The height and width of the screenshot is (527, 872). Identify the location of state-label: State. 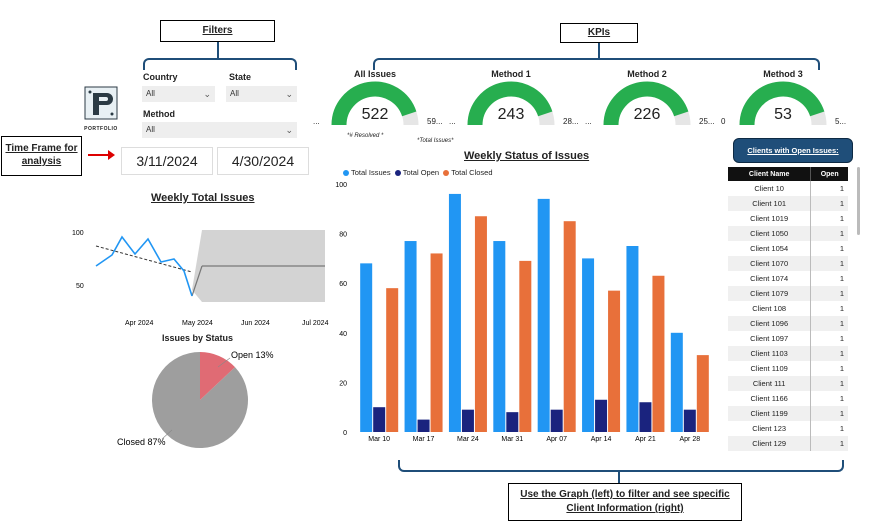
(240, 77).